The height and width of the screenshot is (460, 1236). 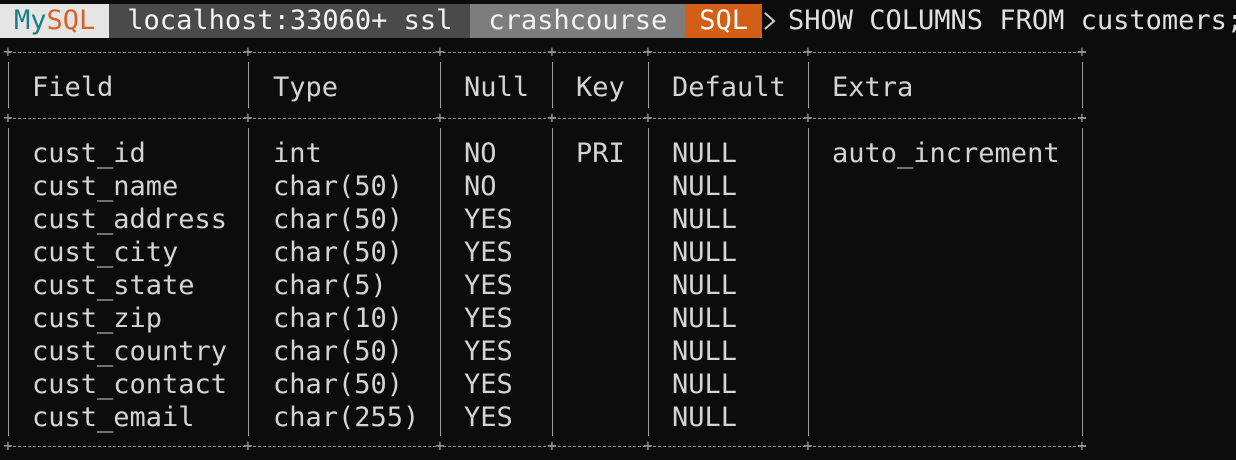 I want to click on table-cell-field: cust_city, so click(x=105, y=252).